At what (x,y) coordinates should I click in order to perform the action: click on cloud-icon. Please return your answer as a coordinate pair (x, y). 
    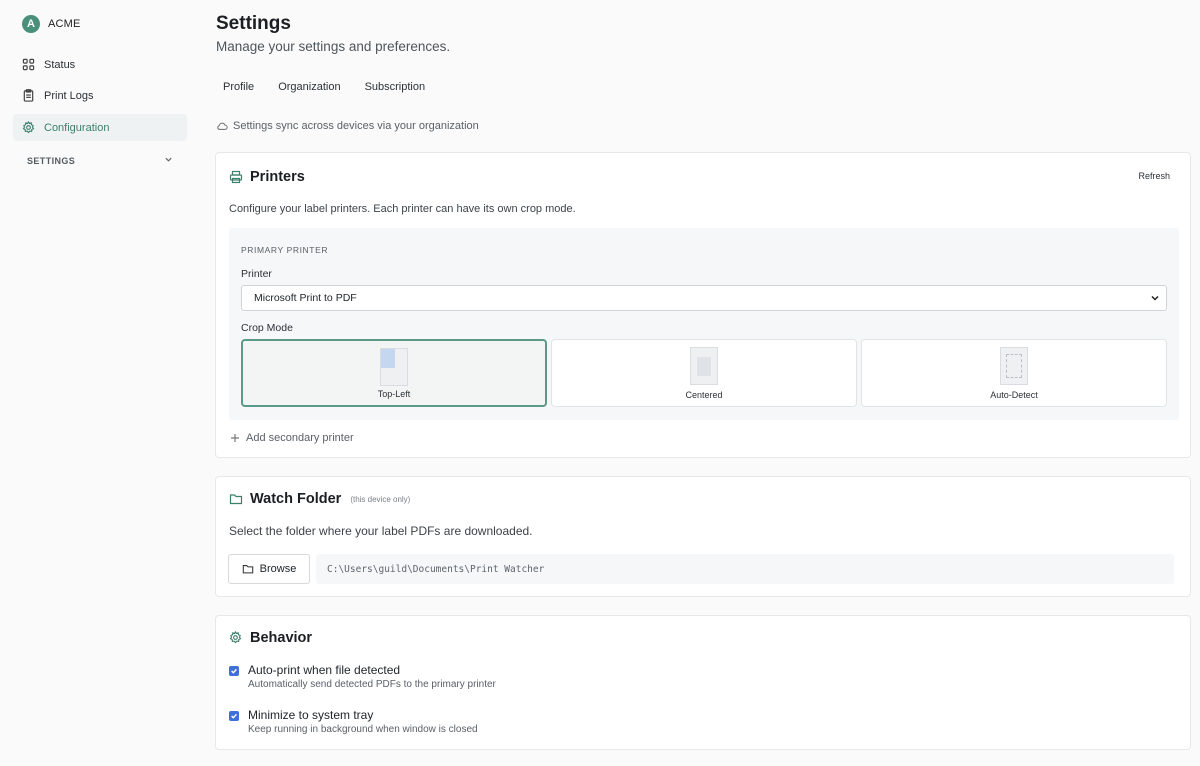
    Looking at the image, I should click on (222, 126).